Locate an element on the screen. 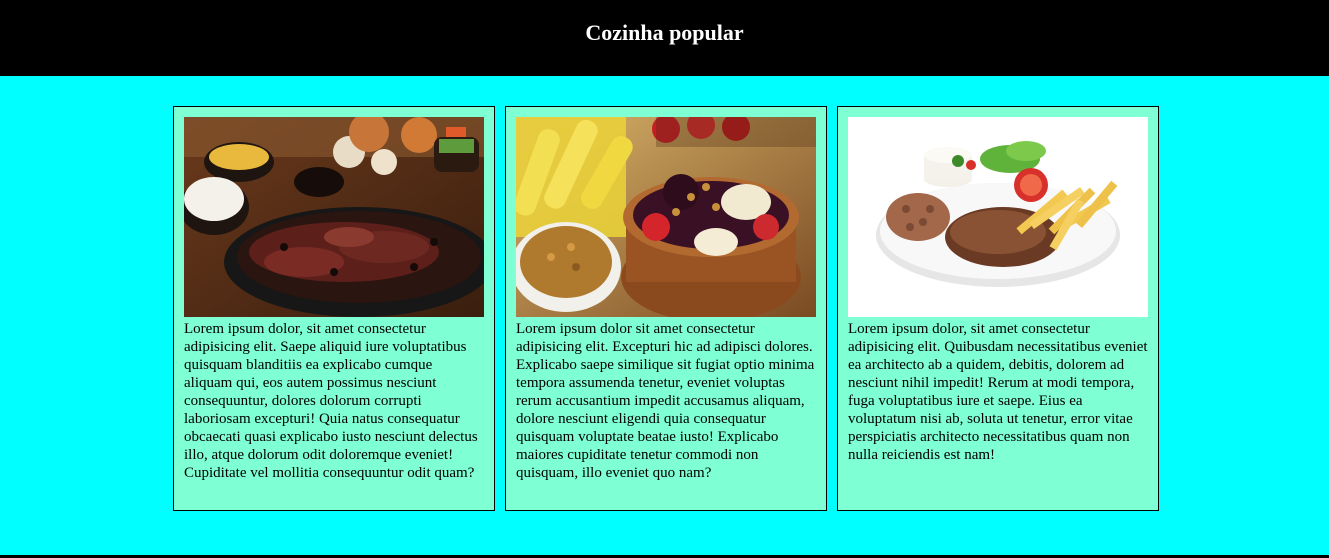 The image size is (1329, 558). prato-feito-photo is located at coordinates (998, 217).